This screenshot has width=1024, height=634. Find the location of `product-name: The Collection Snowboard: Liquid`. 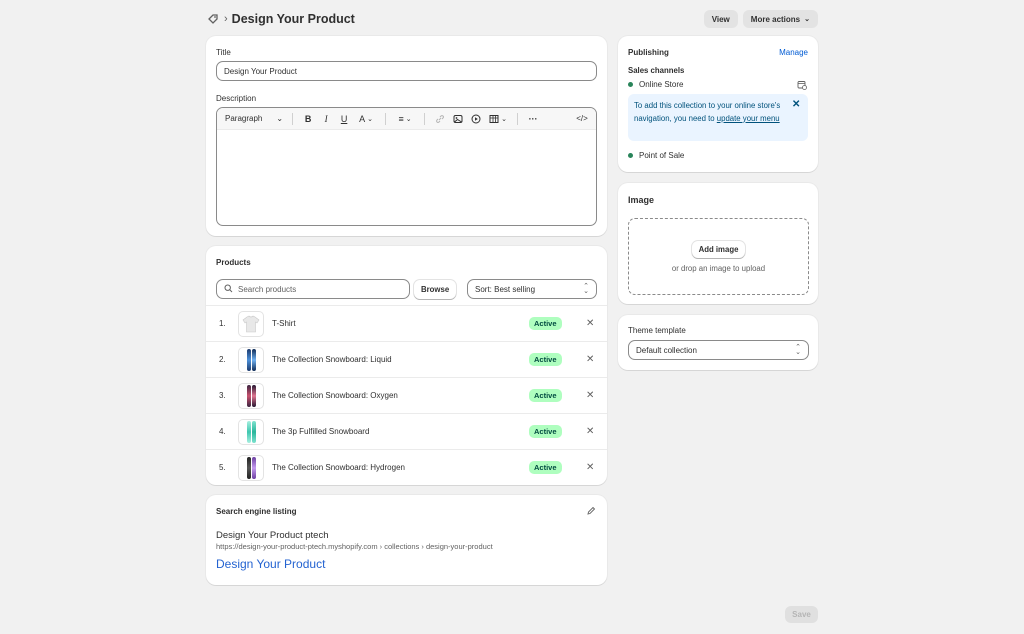

product-name: The Collection Snowboard: Liquid is located at coordinates (332, 359).